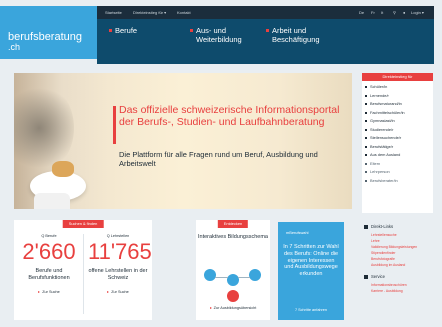 The image size is (442, 327). I want to click on search-icon: ⚲, so click(394, 12).